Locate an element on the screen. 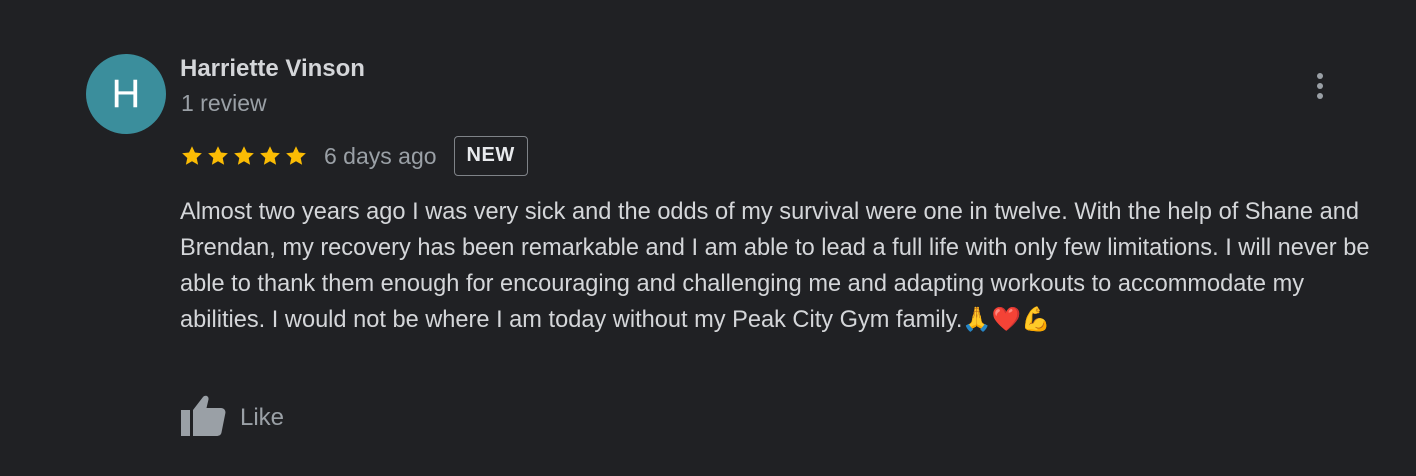 This screenshot has height=476, width=1416. new-badge: NEW is located at coordinates (490, 156).